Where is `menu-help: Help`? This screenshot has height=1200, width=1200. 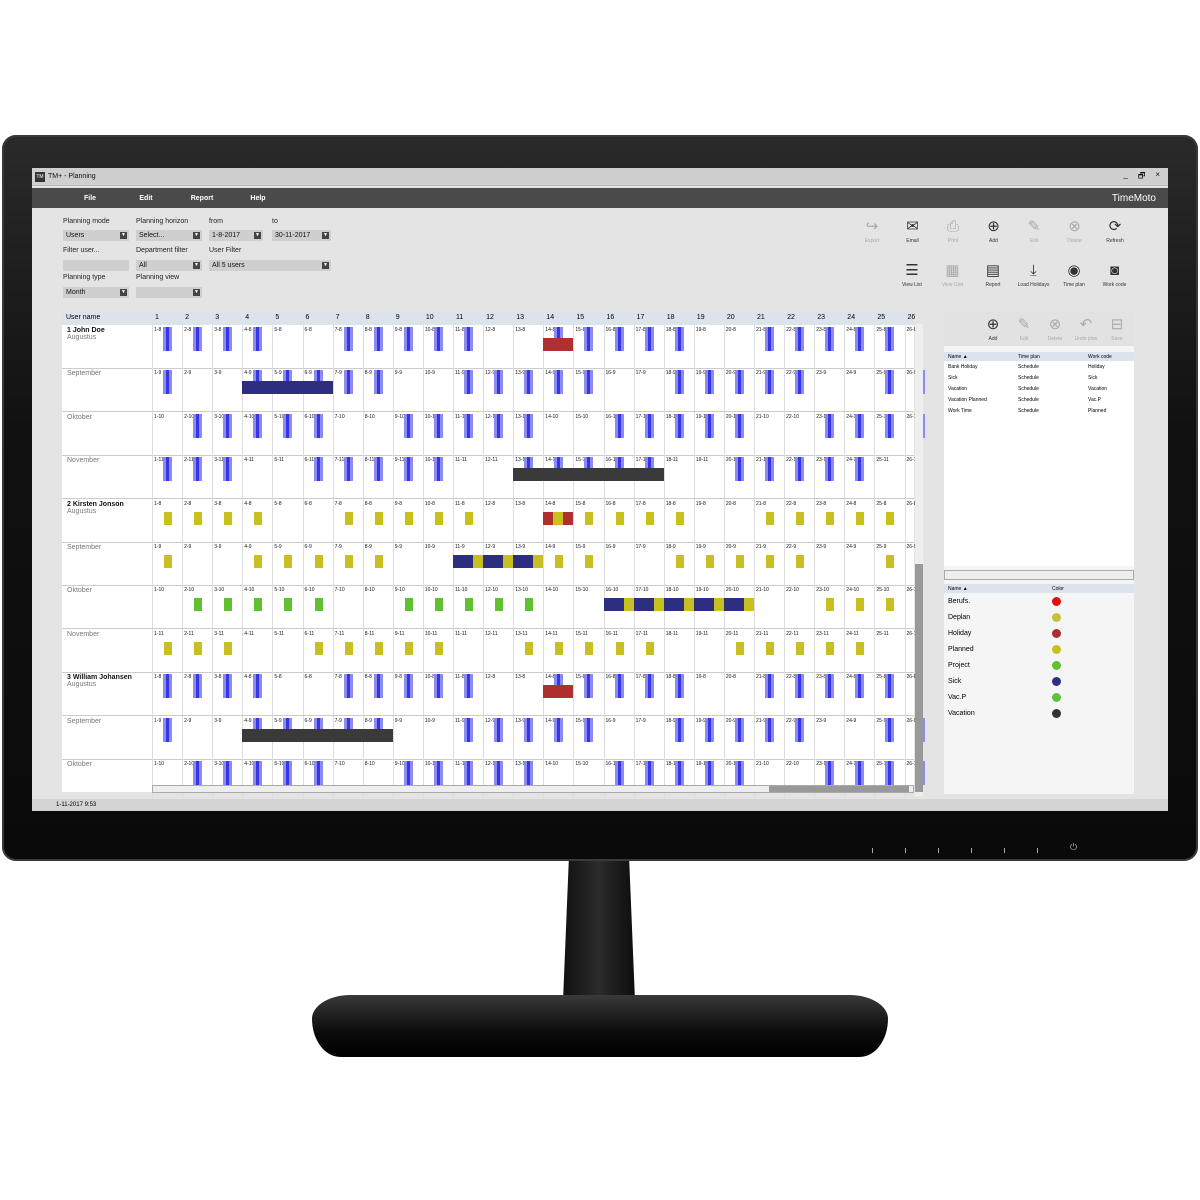
menu-help: Help is located at coordinates (258, 198).